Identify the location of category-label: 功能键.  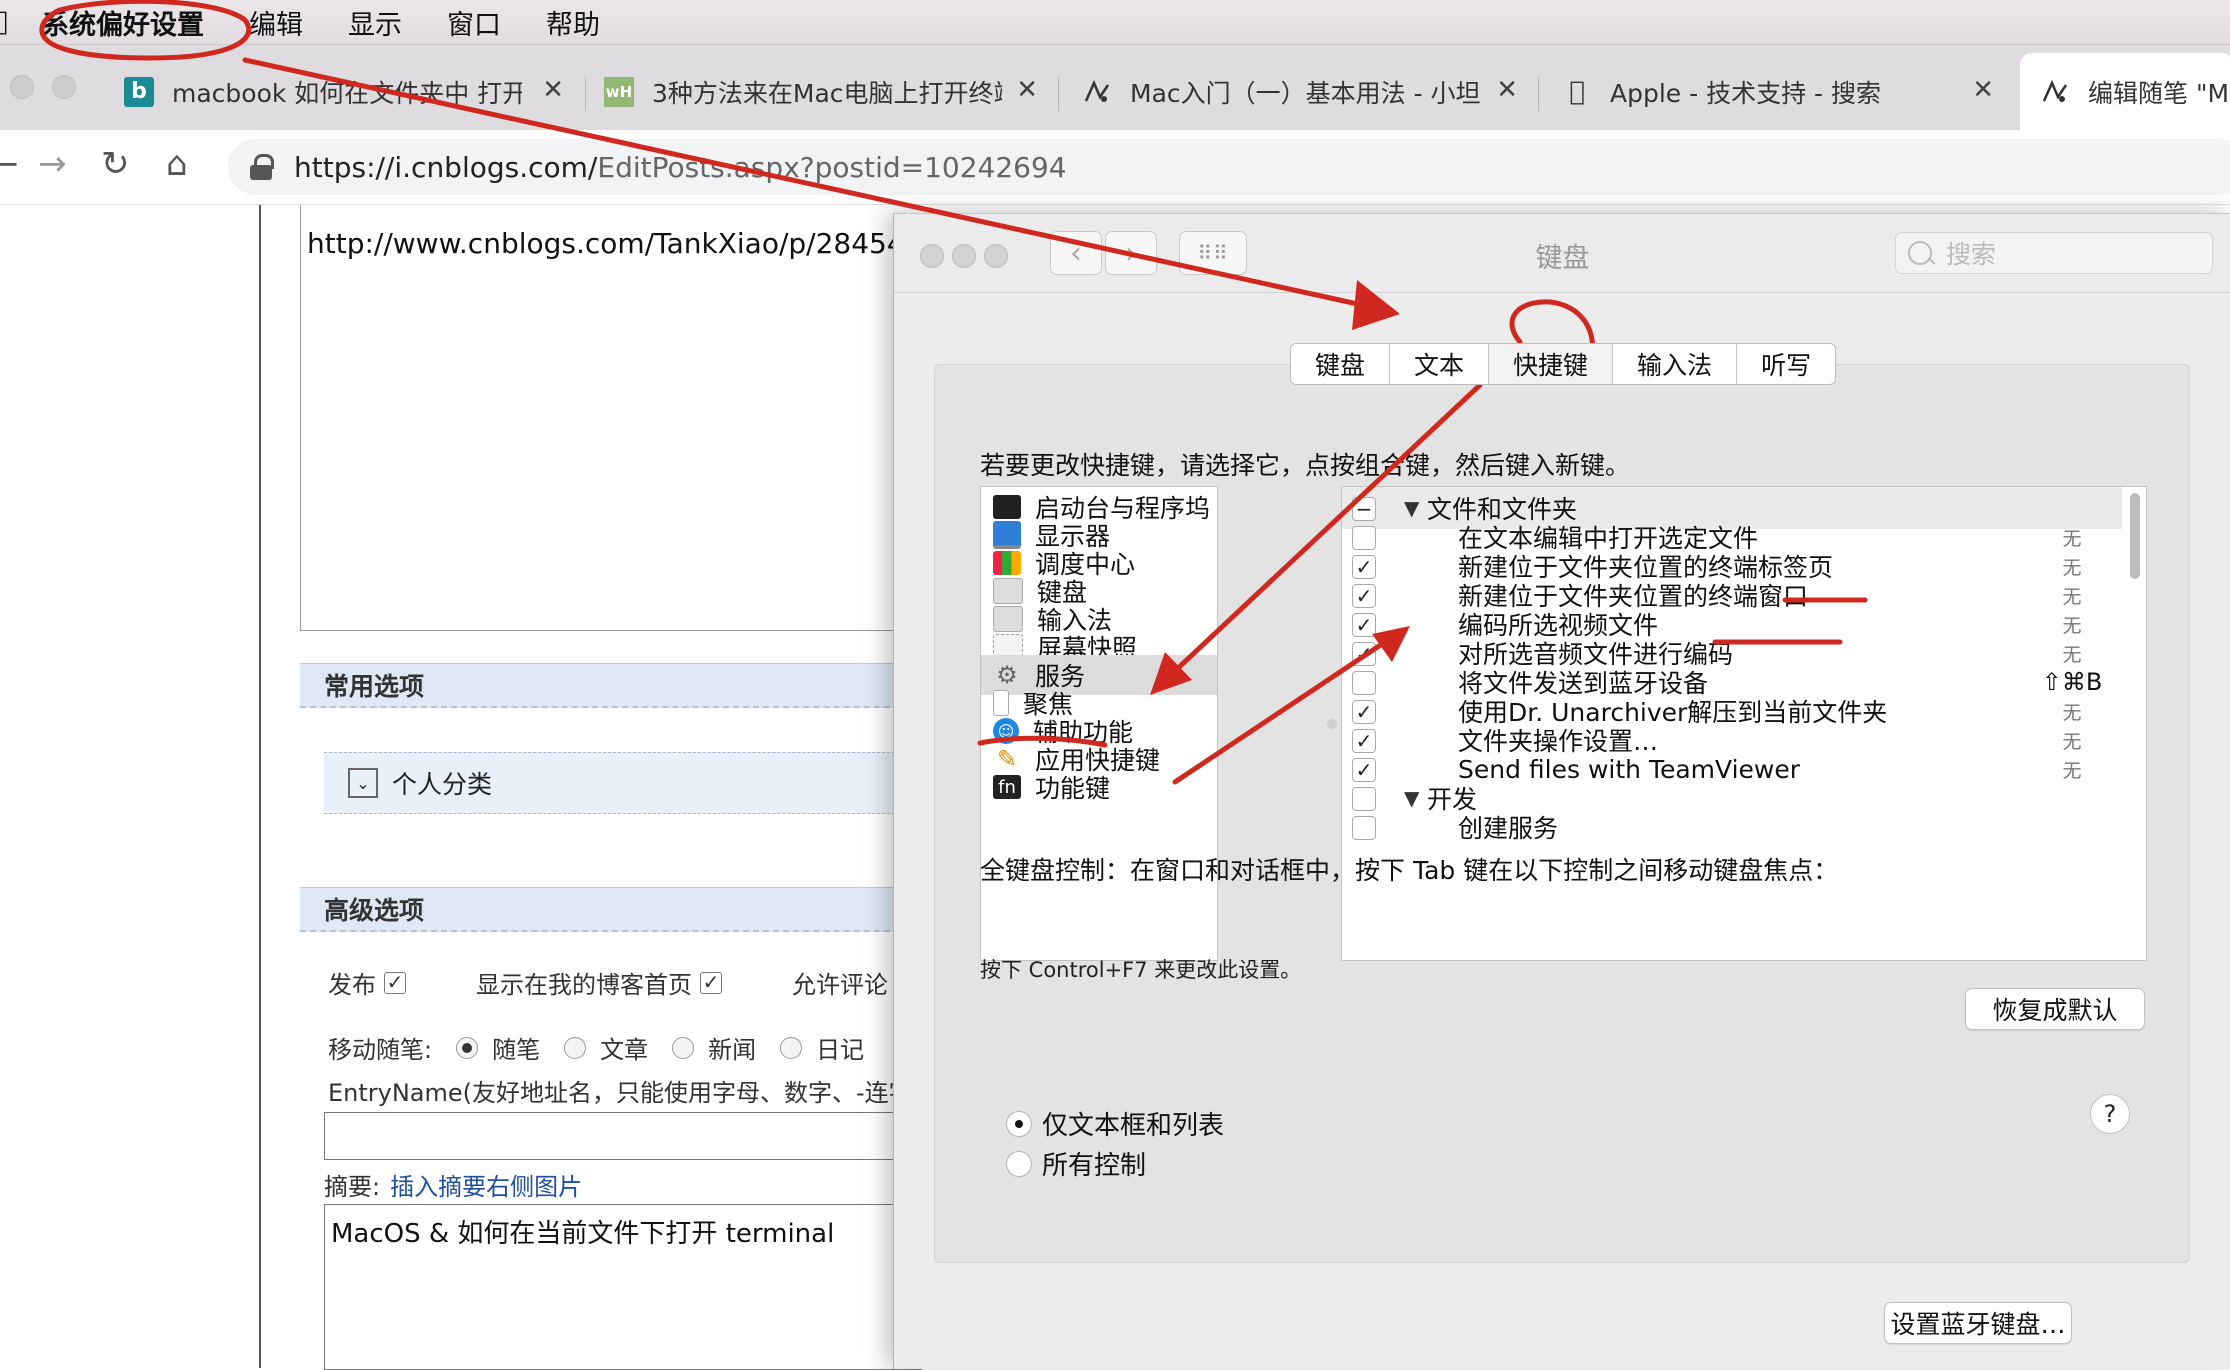
(1073, 788).